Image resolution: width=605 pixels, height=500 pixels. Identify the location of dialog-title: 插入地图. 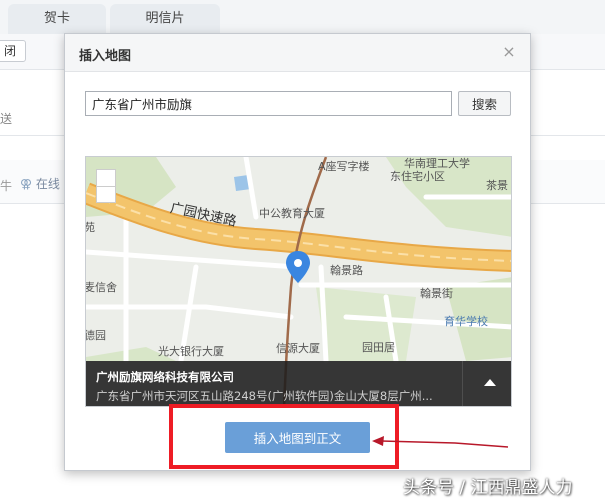
(105, 56).